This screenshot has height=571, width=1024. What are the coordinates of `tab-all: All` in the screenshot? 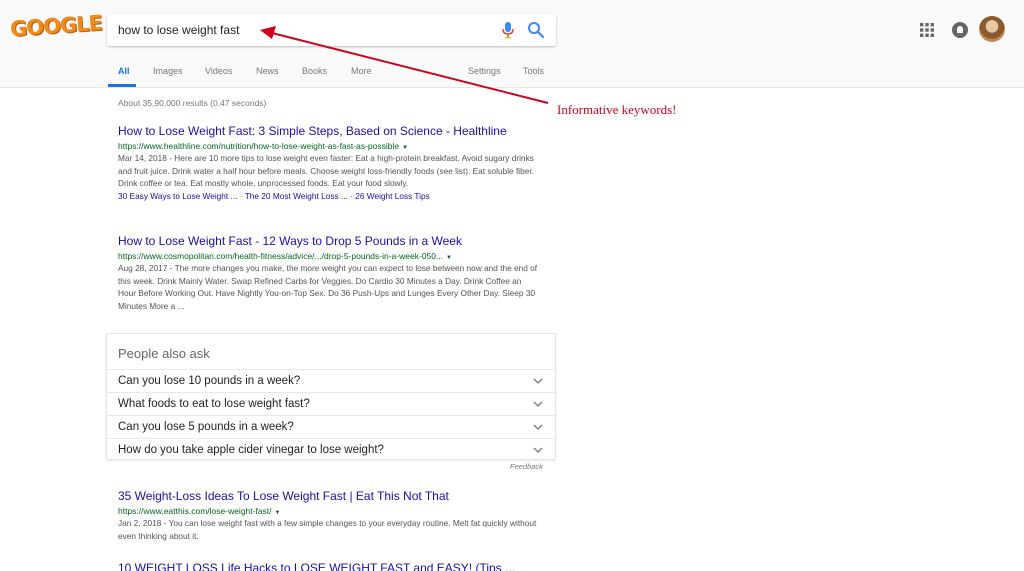 It's located at (124, 71).